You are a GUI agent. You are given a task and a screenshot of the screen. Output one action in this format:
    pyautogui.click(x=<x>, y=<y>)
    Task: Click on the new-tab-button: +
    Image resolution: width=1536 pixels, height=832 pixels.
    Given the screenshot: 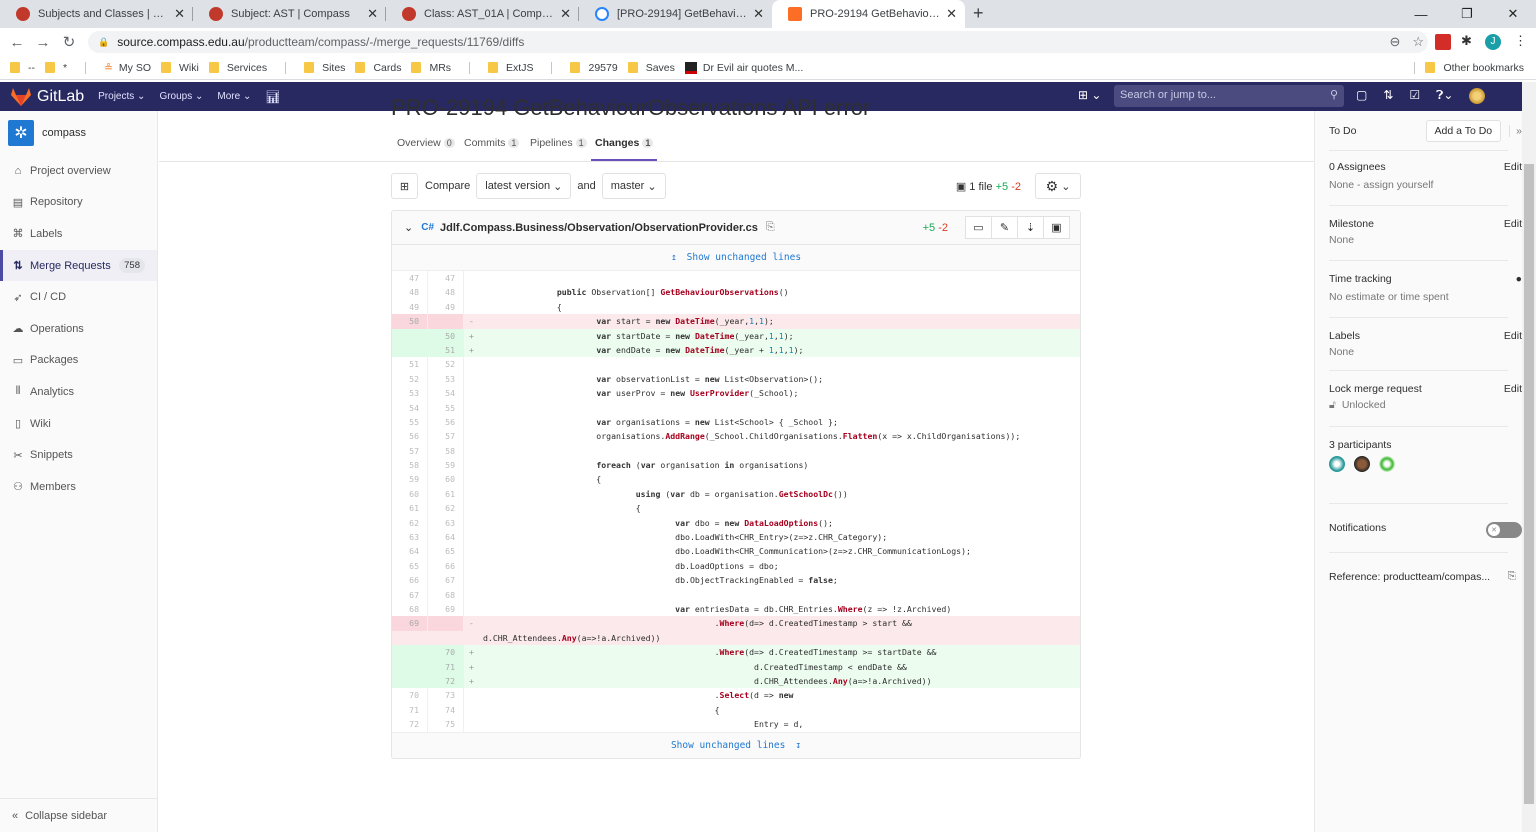 What is the action you would take?
    pyautogui.click(x=978, y=15)
    